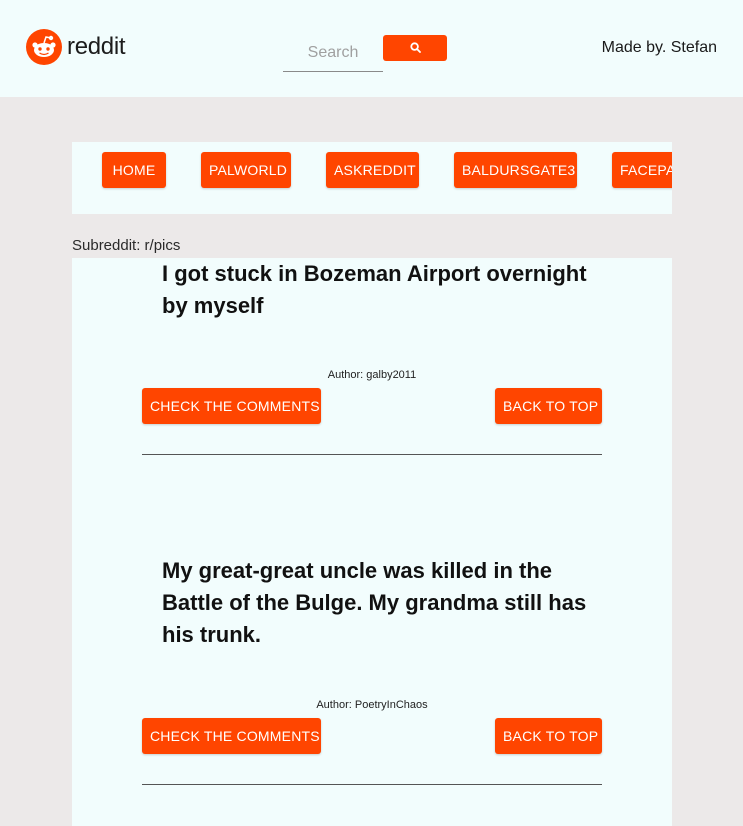 This screenshot has height=826, width=743. Describe the element at coordinates (372, 705) in the screenshot. I see `post-author: Author: PoetryInChaos` at that location.